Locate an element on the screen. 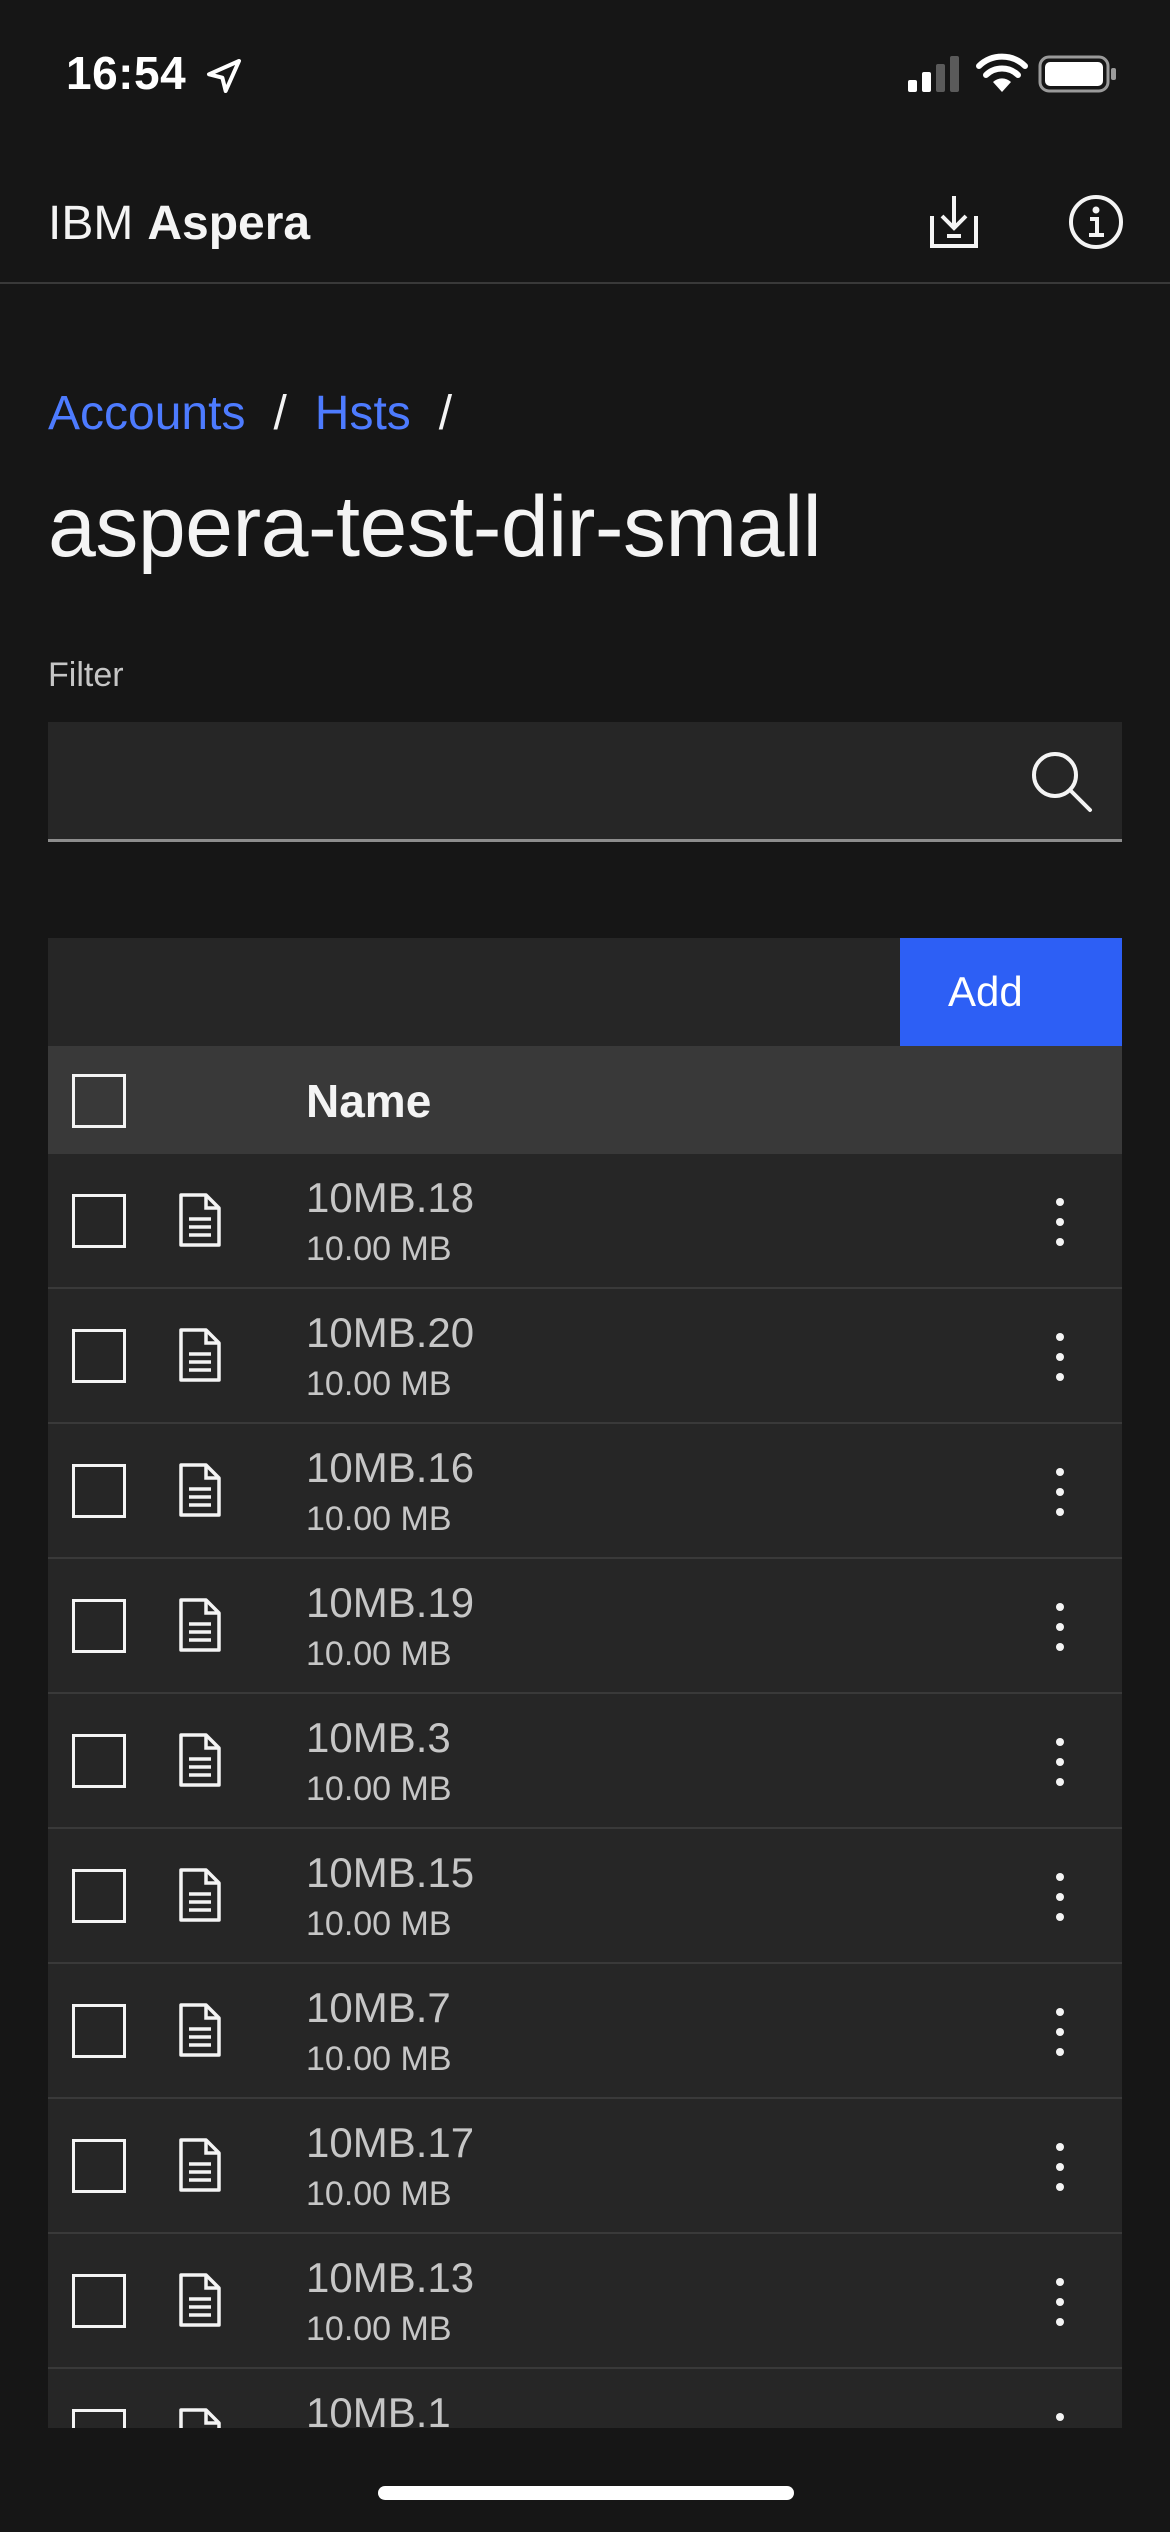 The width and height of the screenshot is (1170, 2532). table-header: Name is located at coordinates (585, 1100).